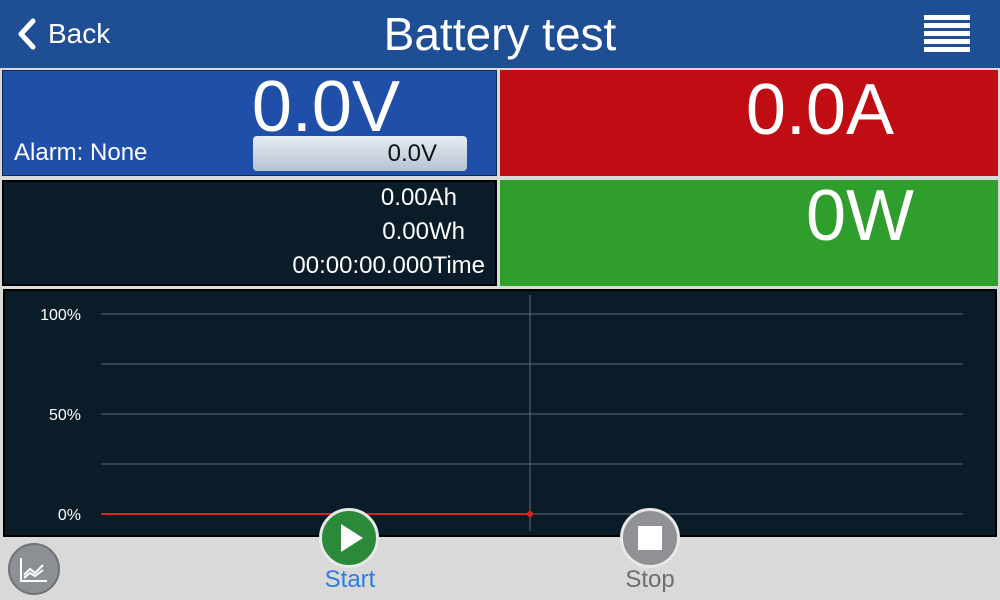 The height and width of the screenshot is (600, 1000). I want to click on stop-label: Stop, so click(650, 580).